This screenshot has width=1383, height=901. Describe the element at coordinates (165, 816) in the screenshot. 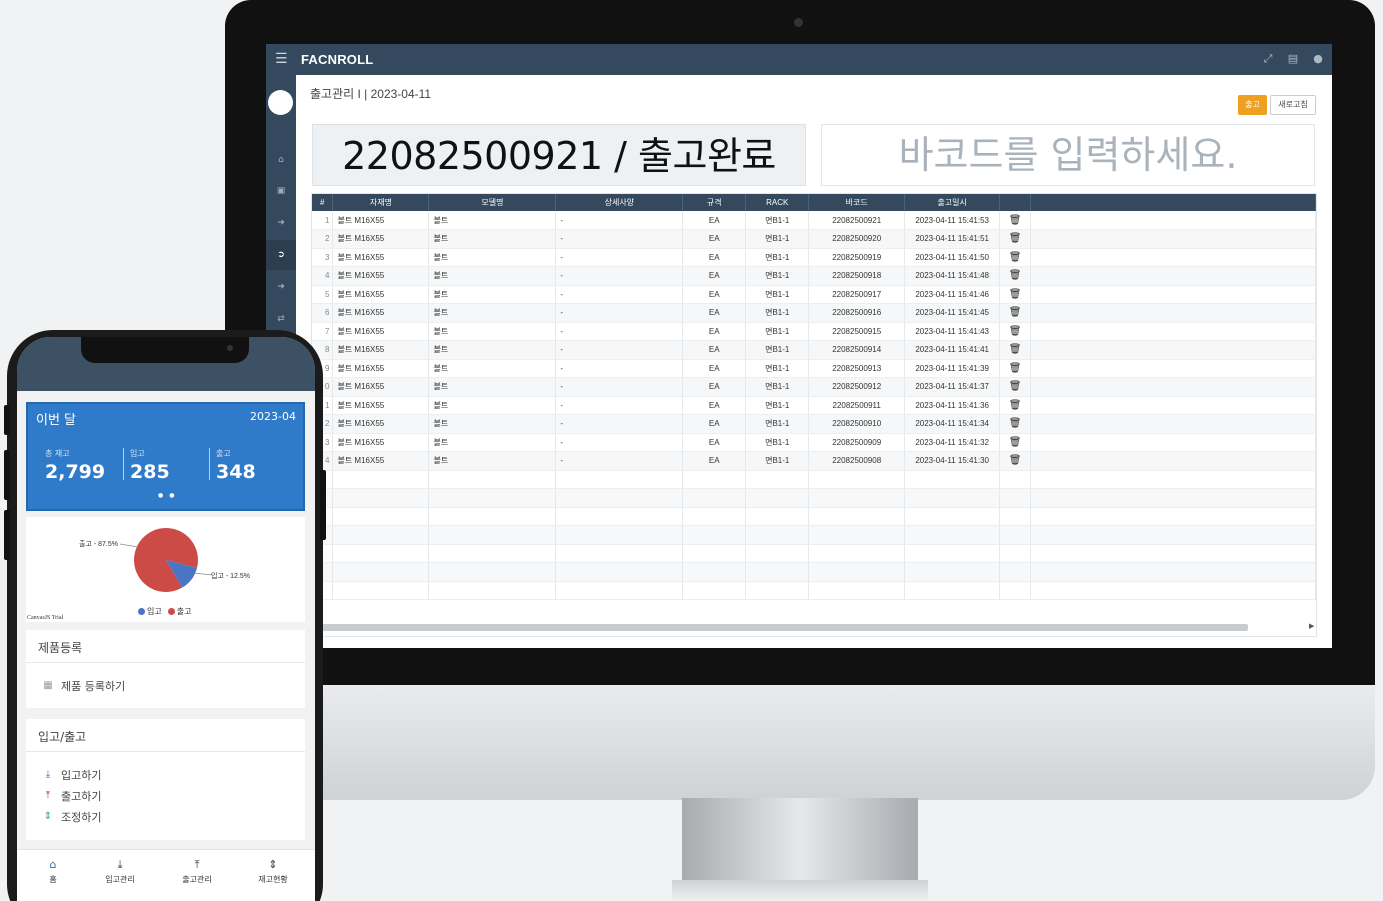

I see `adjust-link: ⇕ 조정하기` at that location.